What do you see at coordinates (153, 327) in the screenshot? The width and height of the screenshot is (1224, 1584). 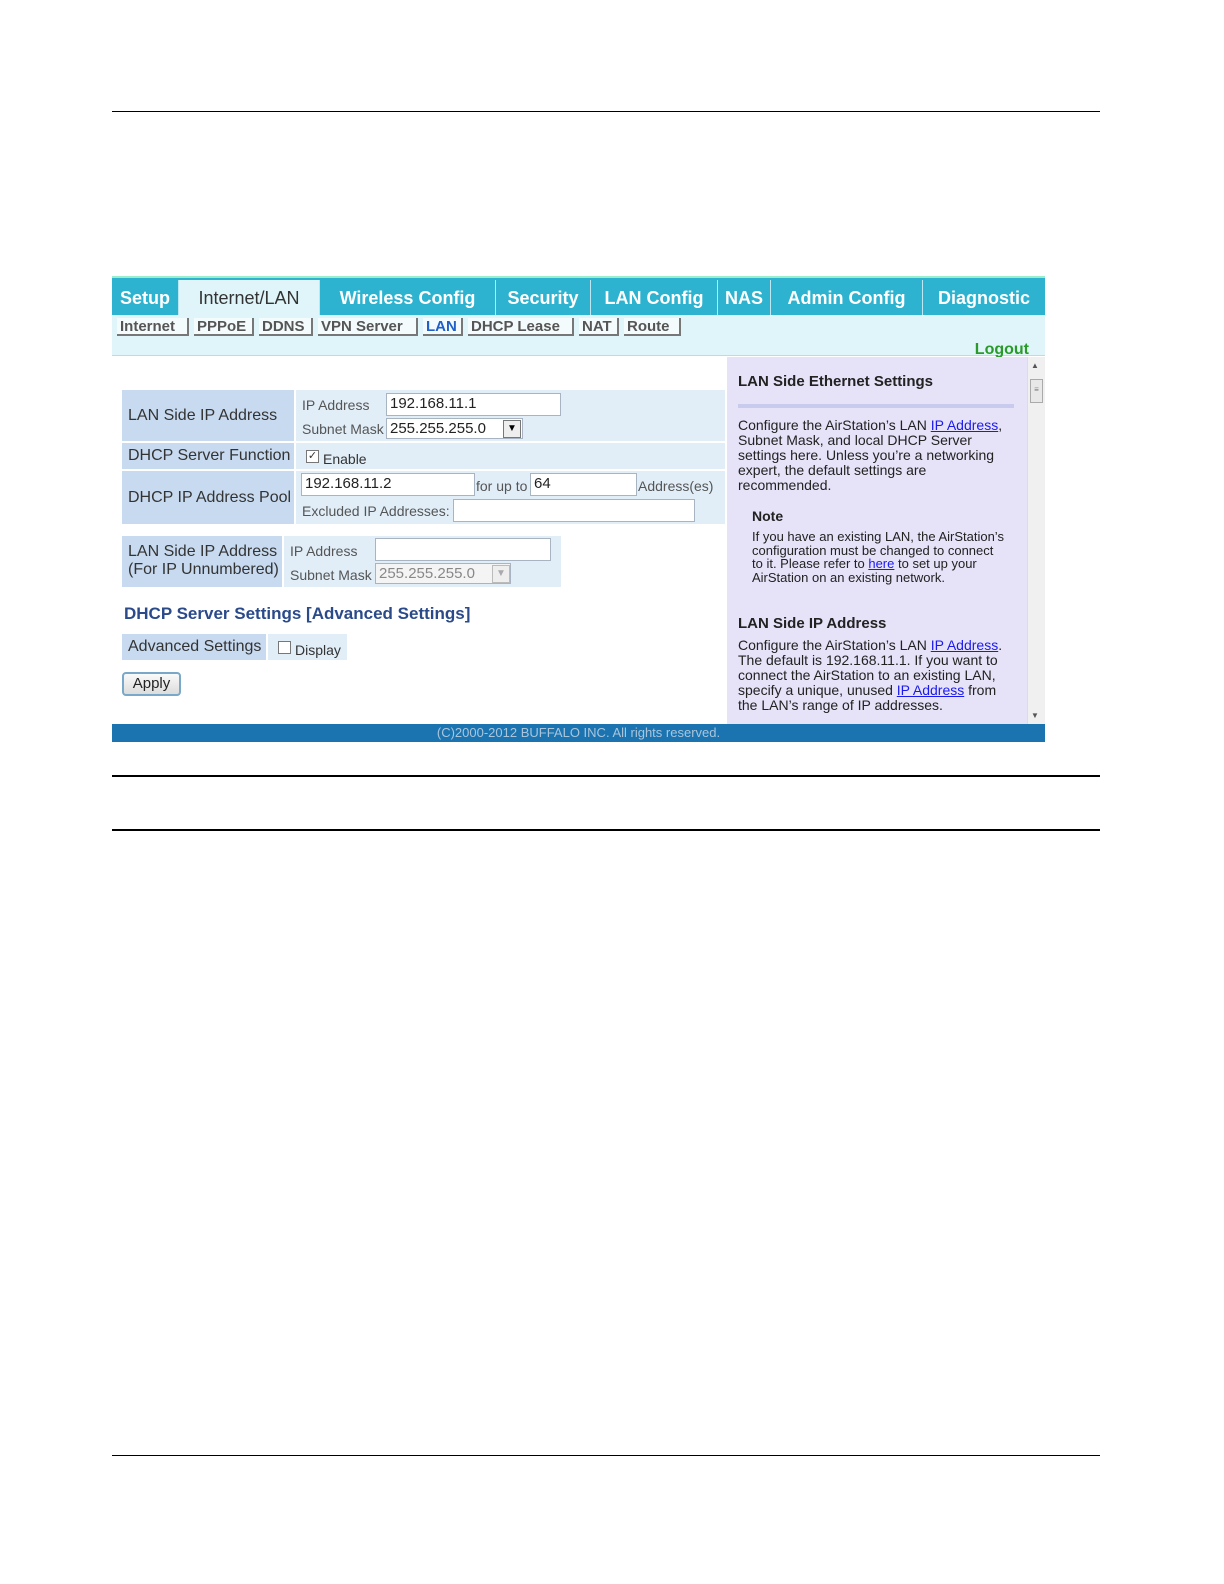 I see `subtab-internet: Internet` at bounding box center [153, 327].